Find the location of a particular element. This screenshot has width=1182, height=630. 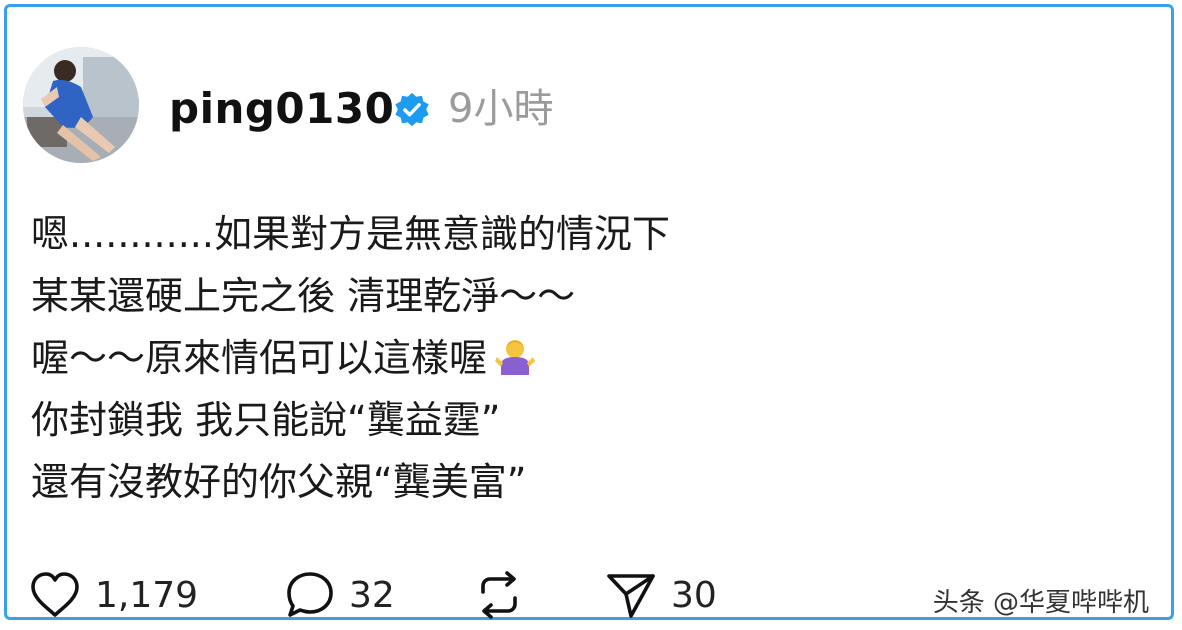

like-button: 1,179 is located at coordinates (113, 595).